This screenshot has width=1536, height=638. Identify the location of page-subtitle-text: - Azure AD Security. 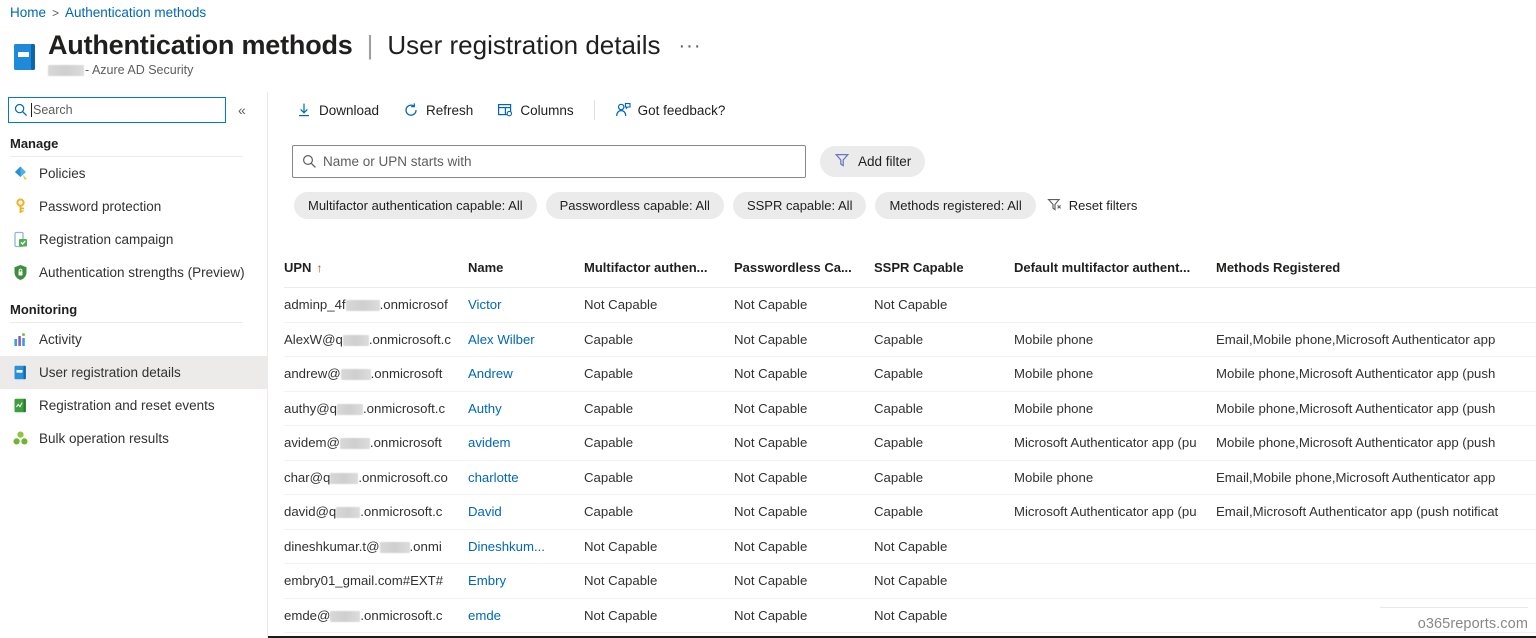
(139, 70).